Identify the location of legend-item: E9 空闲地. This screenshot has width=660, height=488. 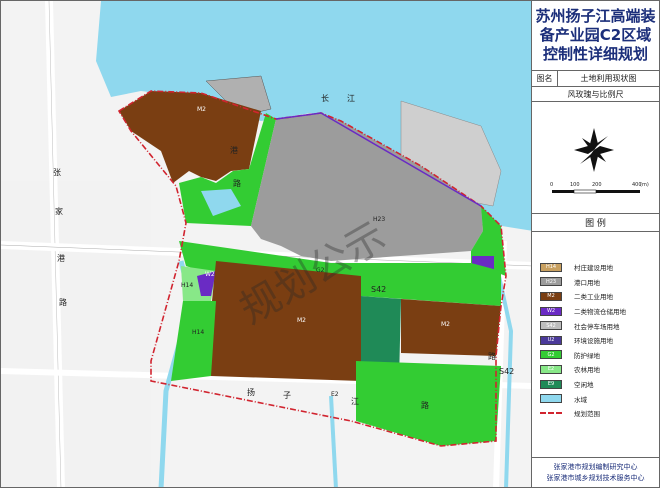
(596, 384).